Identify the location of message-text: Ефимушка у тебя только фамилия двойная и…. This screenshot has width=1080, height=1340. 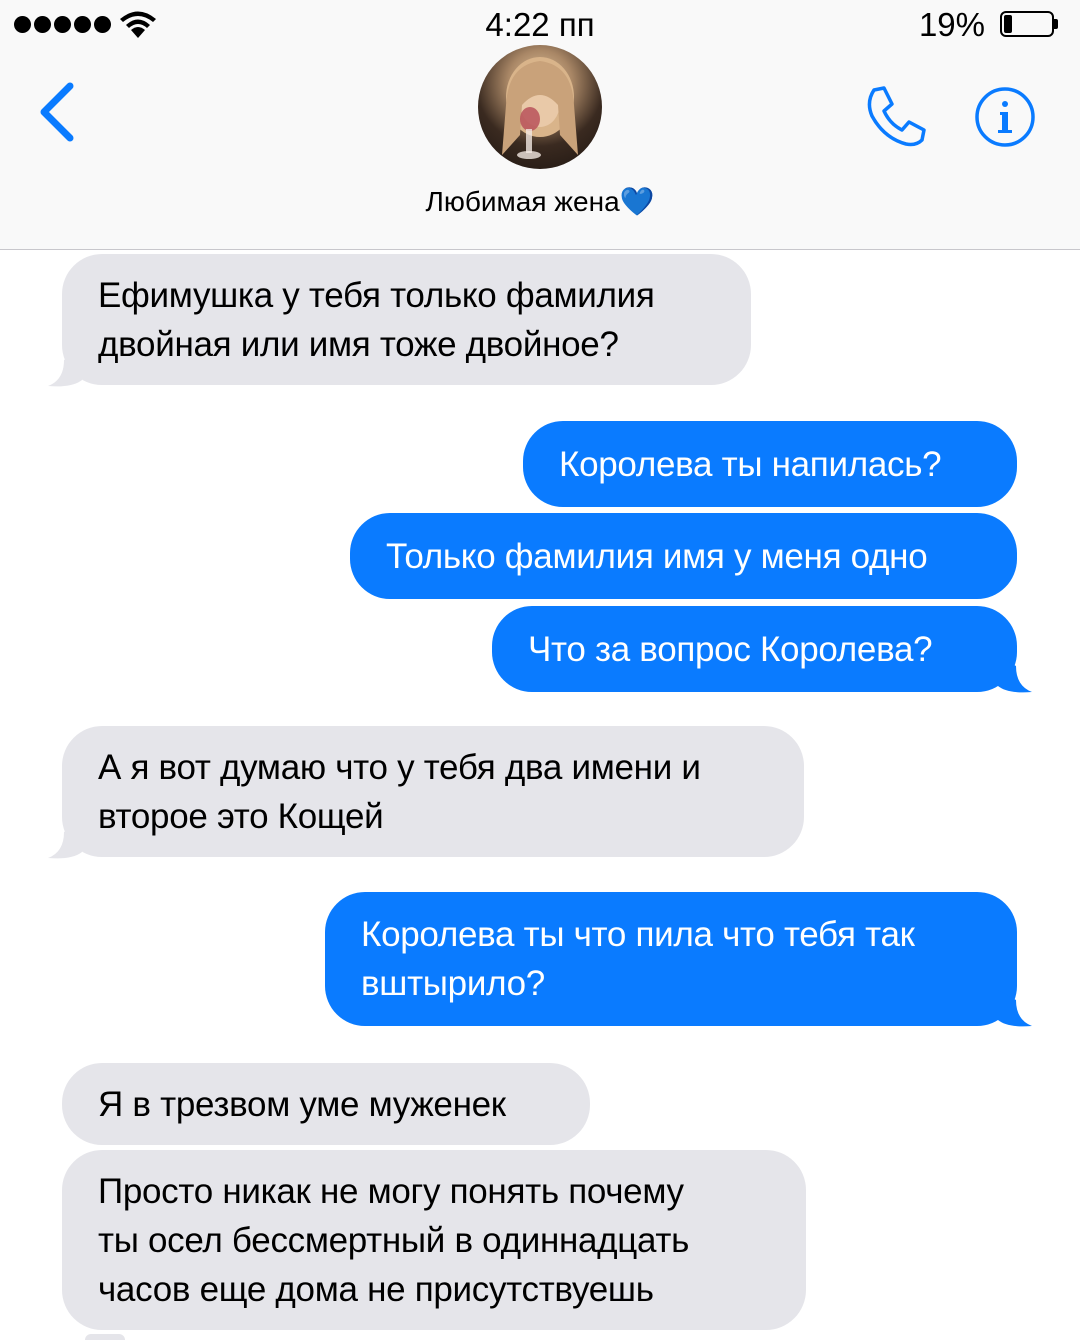
(376, 319).